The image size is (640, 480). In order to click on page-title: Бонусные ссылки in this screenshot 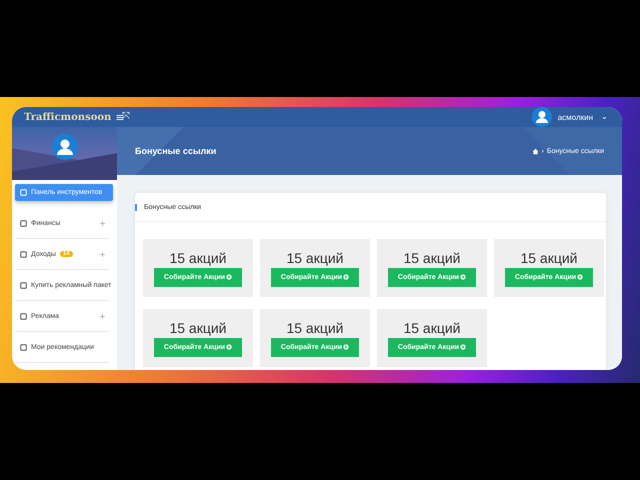, I will do `click(176, 151)`.